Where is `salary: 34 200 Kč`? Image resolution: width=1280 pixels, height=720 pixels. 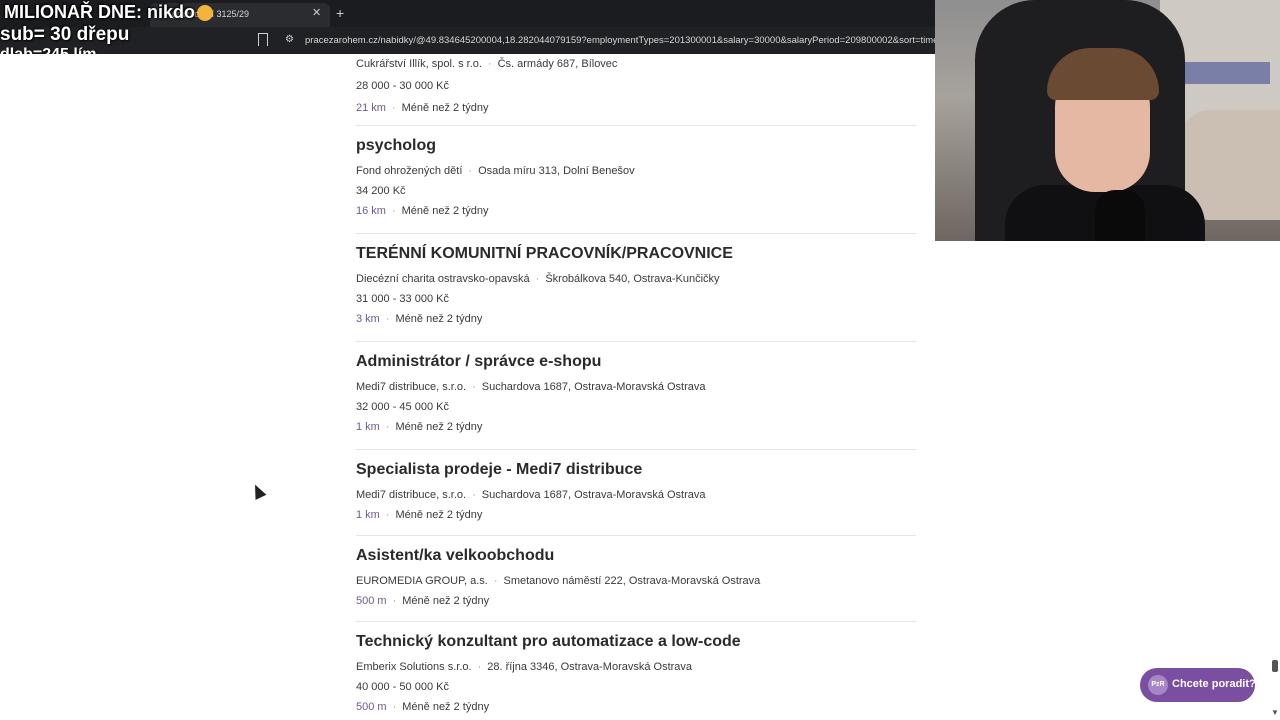
salary: 34 200 Kč is located at coordinates (381, 191).